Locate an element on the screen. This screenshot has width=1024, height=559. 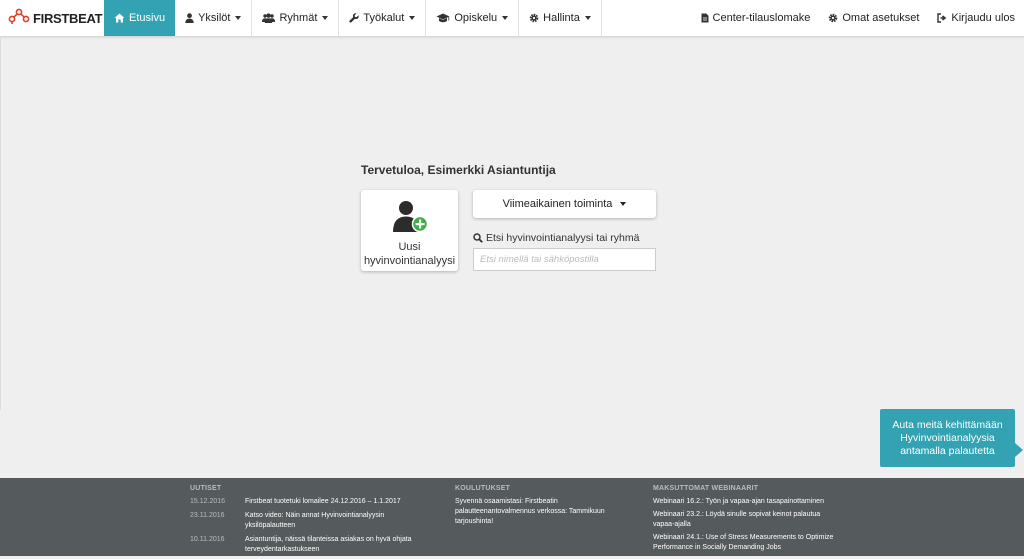
search-icon is located at coordinates (478, 238).